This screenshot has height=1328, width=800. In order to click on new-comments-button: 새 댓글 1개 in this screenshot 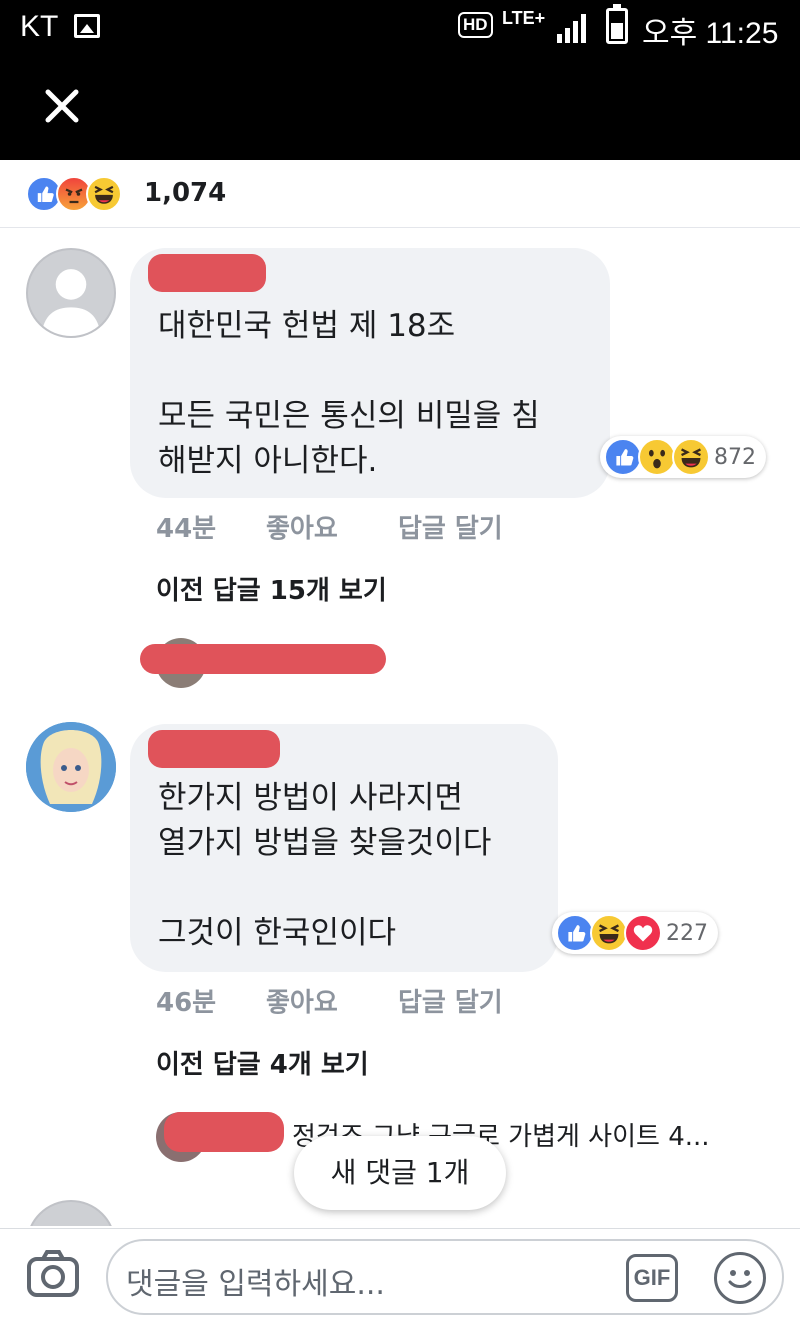, I will do `click(400, 1173)`.